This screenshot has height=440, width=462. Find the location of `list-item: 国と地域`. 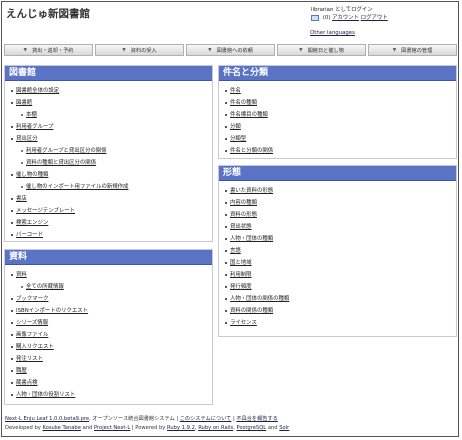

list-item: 国と地域 is located at coordinates (340, 263).